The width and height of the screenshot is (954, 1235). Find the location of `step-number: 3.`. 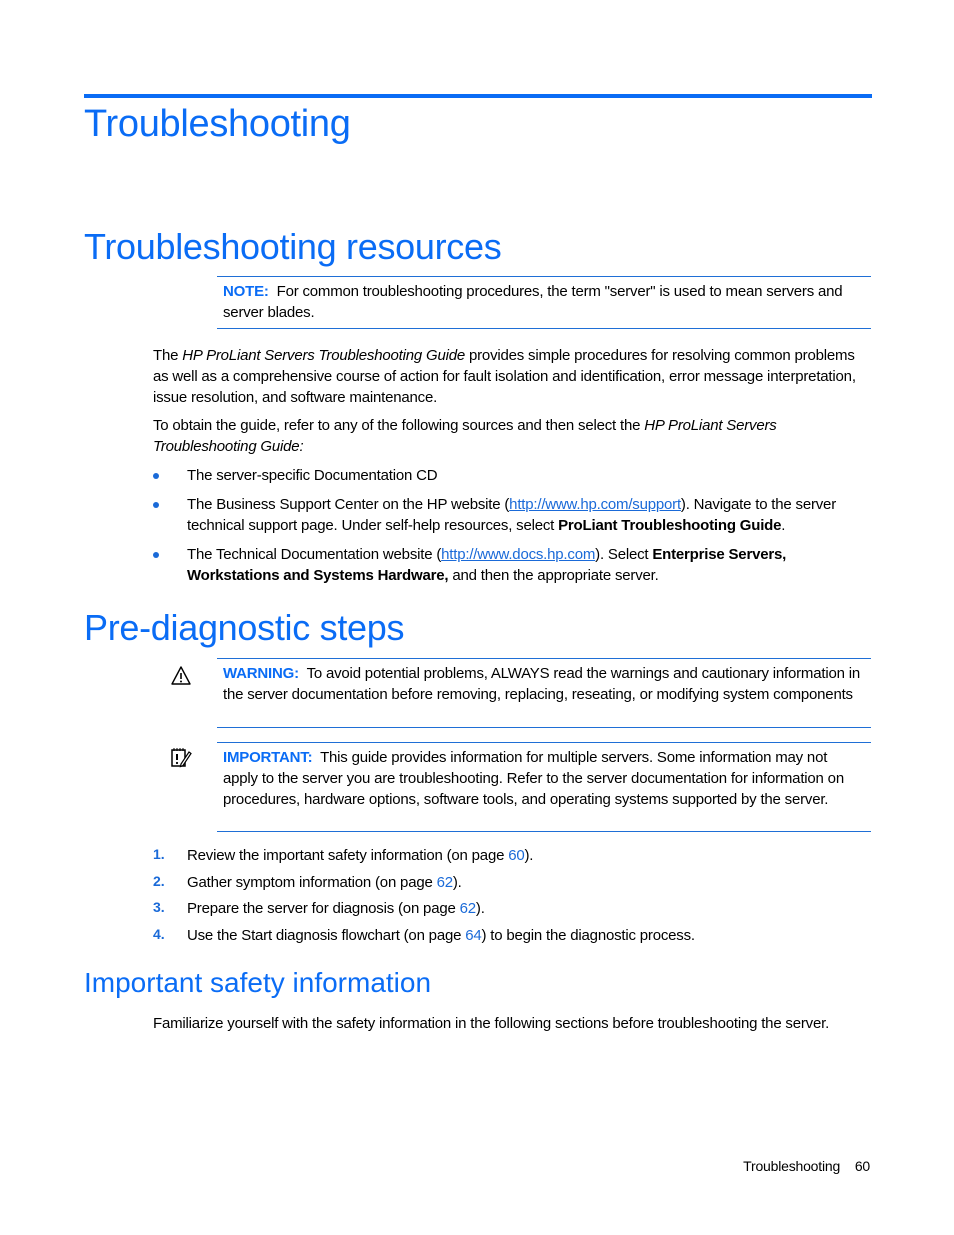

step-number: 3. is located at coordinates (159, 907).